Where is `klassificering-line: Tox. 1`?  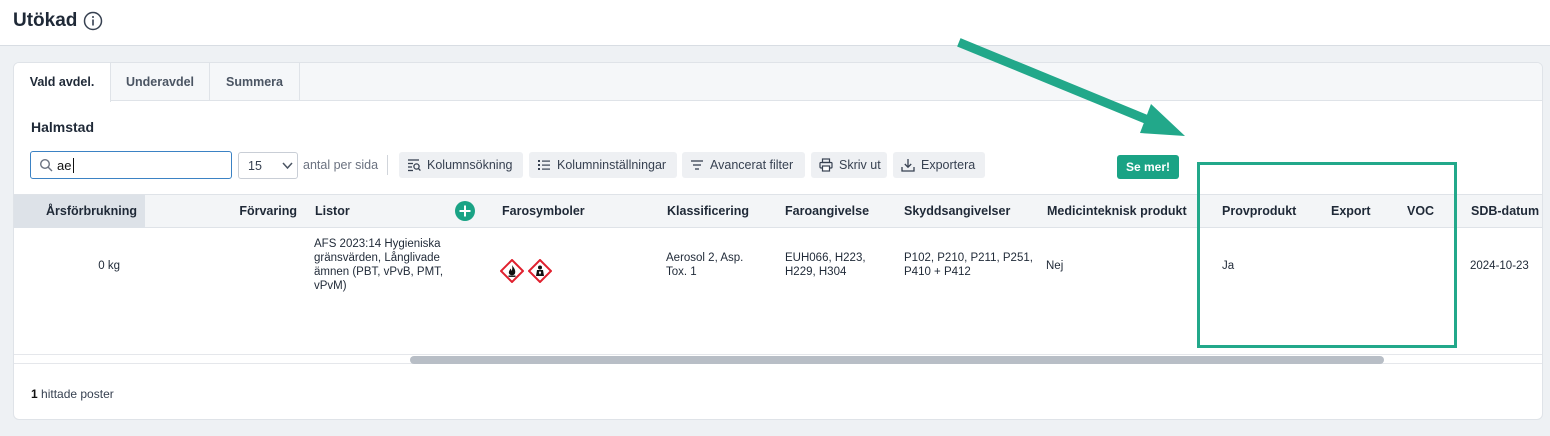
klassificering-line: Tox. 1 is located at coordinates (681, 272).